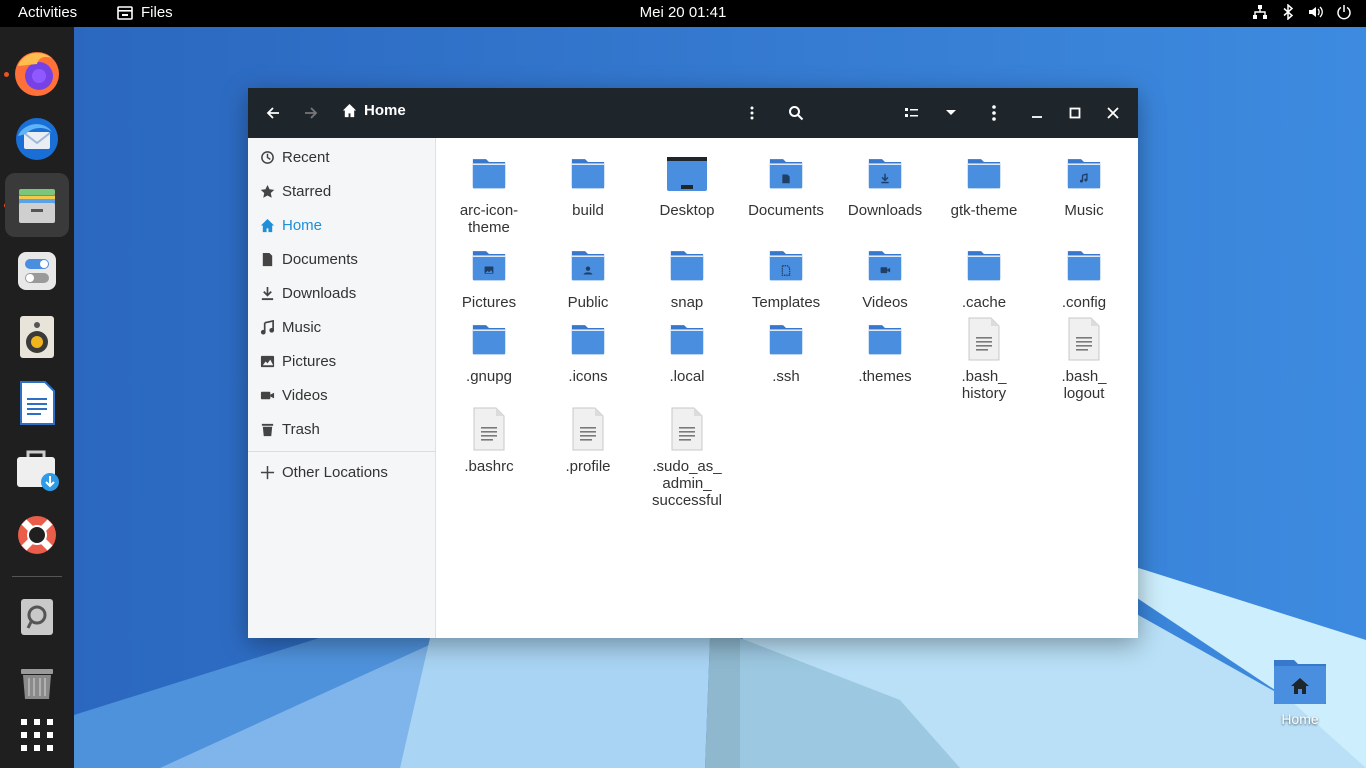  Describe the element at coordinates (489, 276) in the screenshot. I see `folder-item: Pictures` at that location.